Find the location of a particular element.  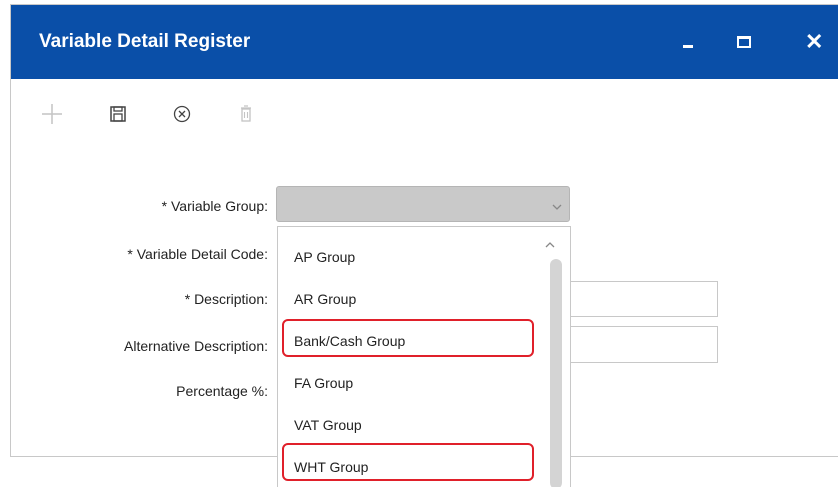

dropdown-option: AP Group is located at coordinates (324, 257).